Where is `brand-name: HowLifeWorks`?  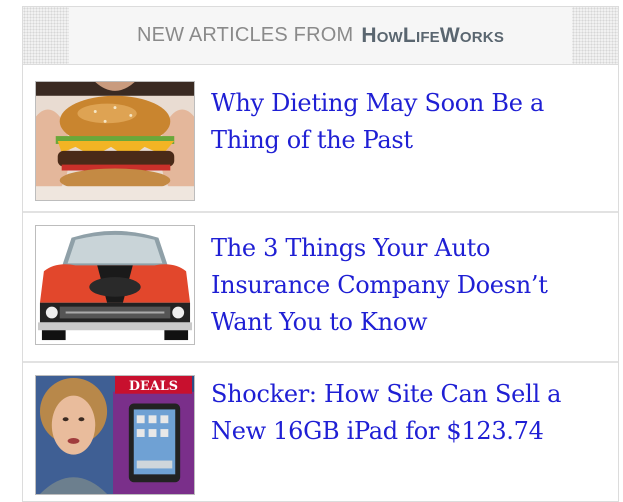 brand-name: HowLifeWorks is located at coordinates (432, 36).